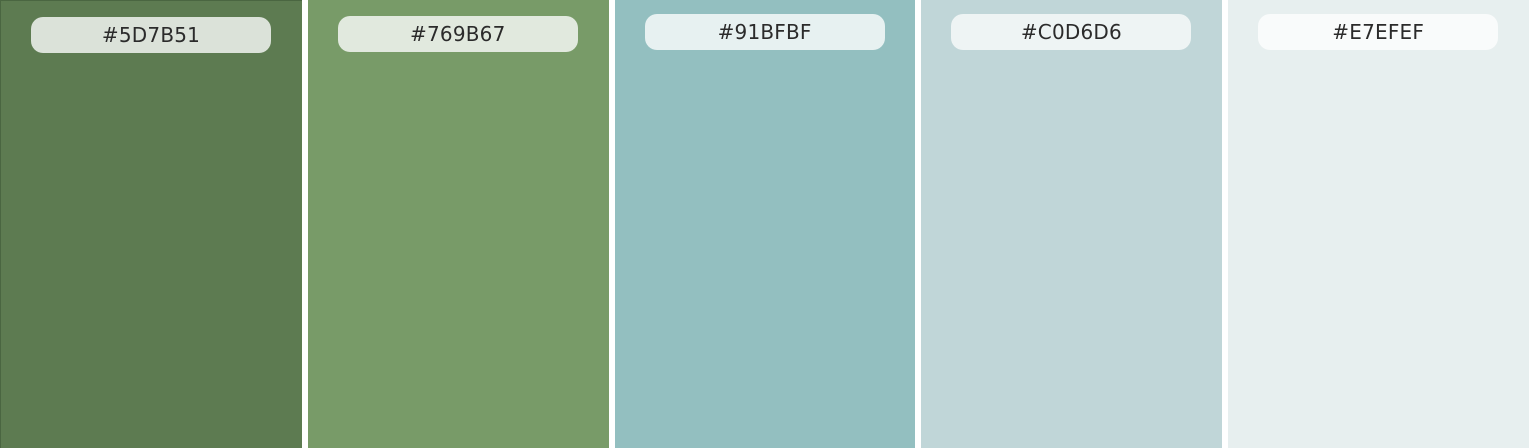 Image resolution: width=1529 pixels, height=448 pixels. I want to click on hex-label: #769B67, so click(457, 34).